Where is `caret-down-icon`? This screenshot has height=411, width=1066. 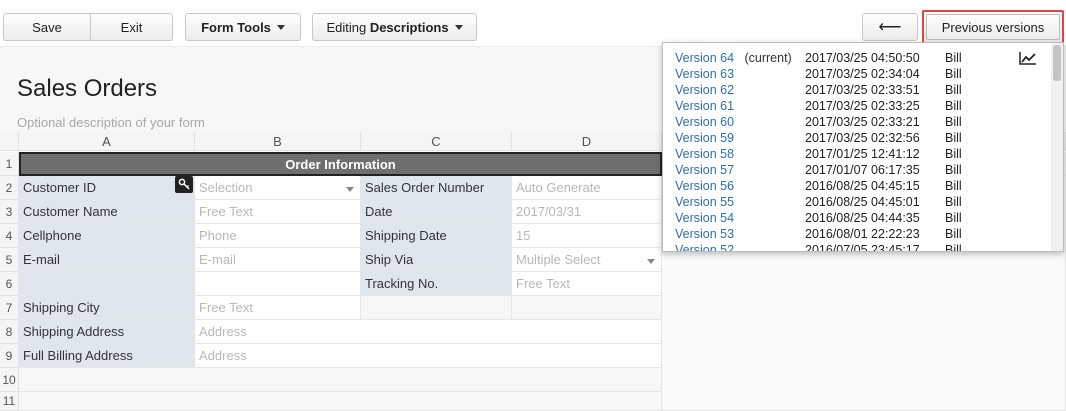 caret-down-icon is located at coordinates (458, 27).